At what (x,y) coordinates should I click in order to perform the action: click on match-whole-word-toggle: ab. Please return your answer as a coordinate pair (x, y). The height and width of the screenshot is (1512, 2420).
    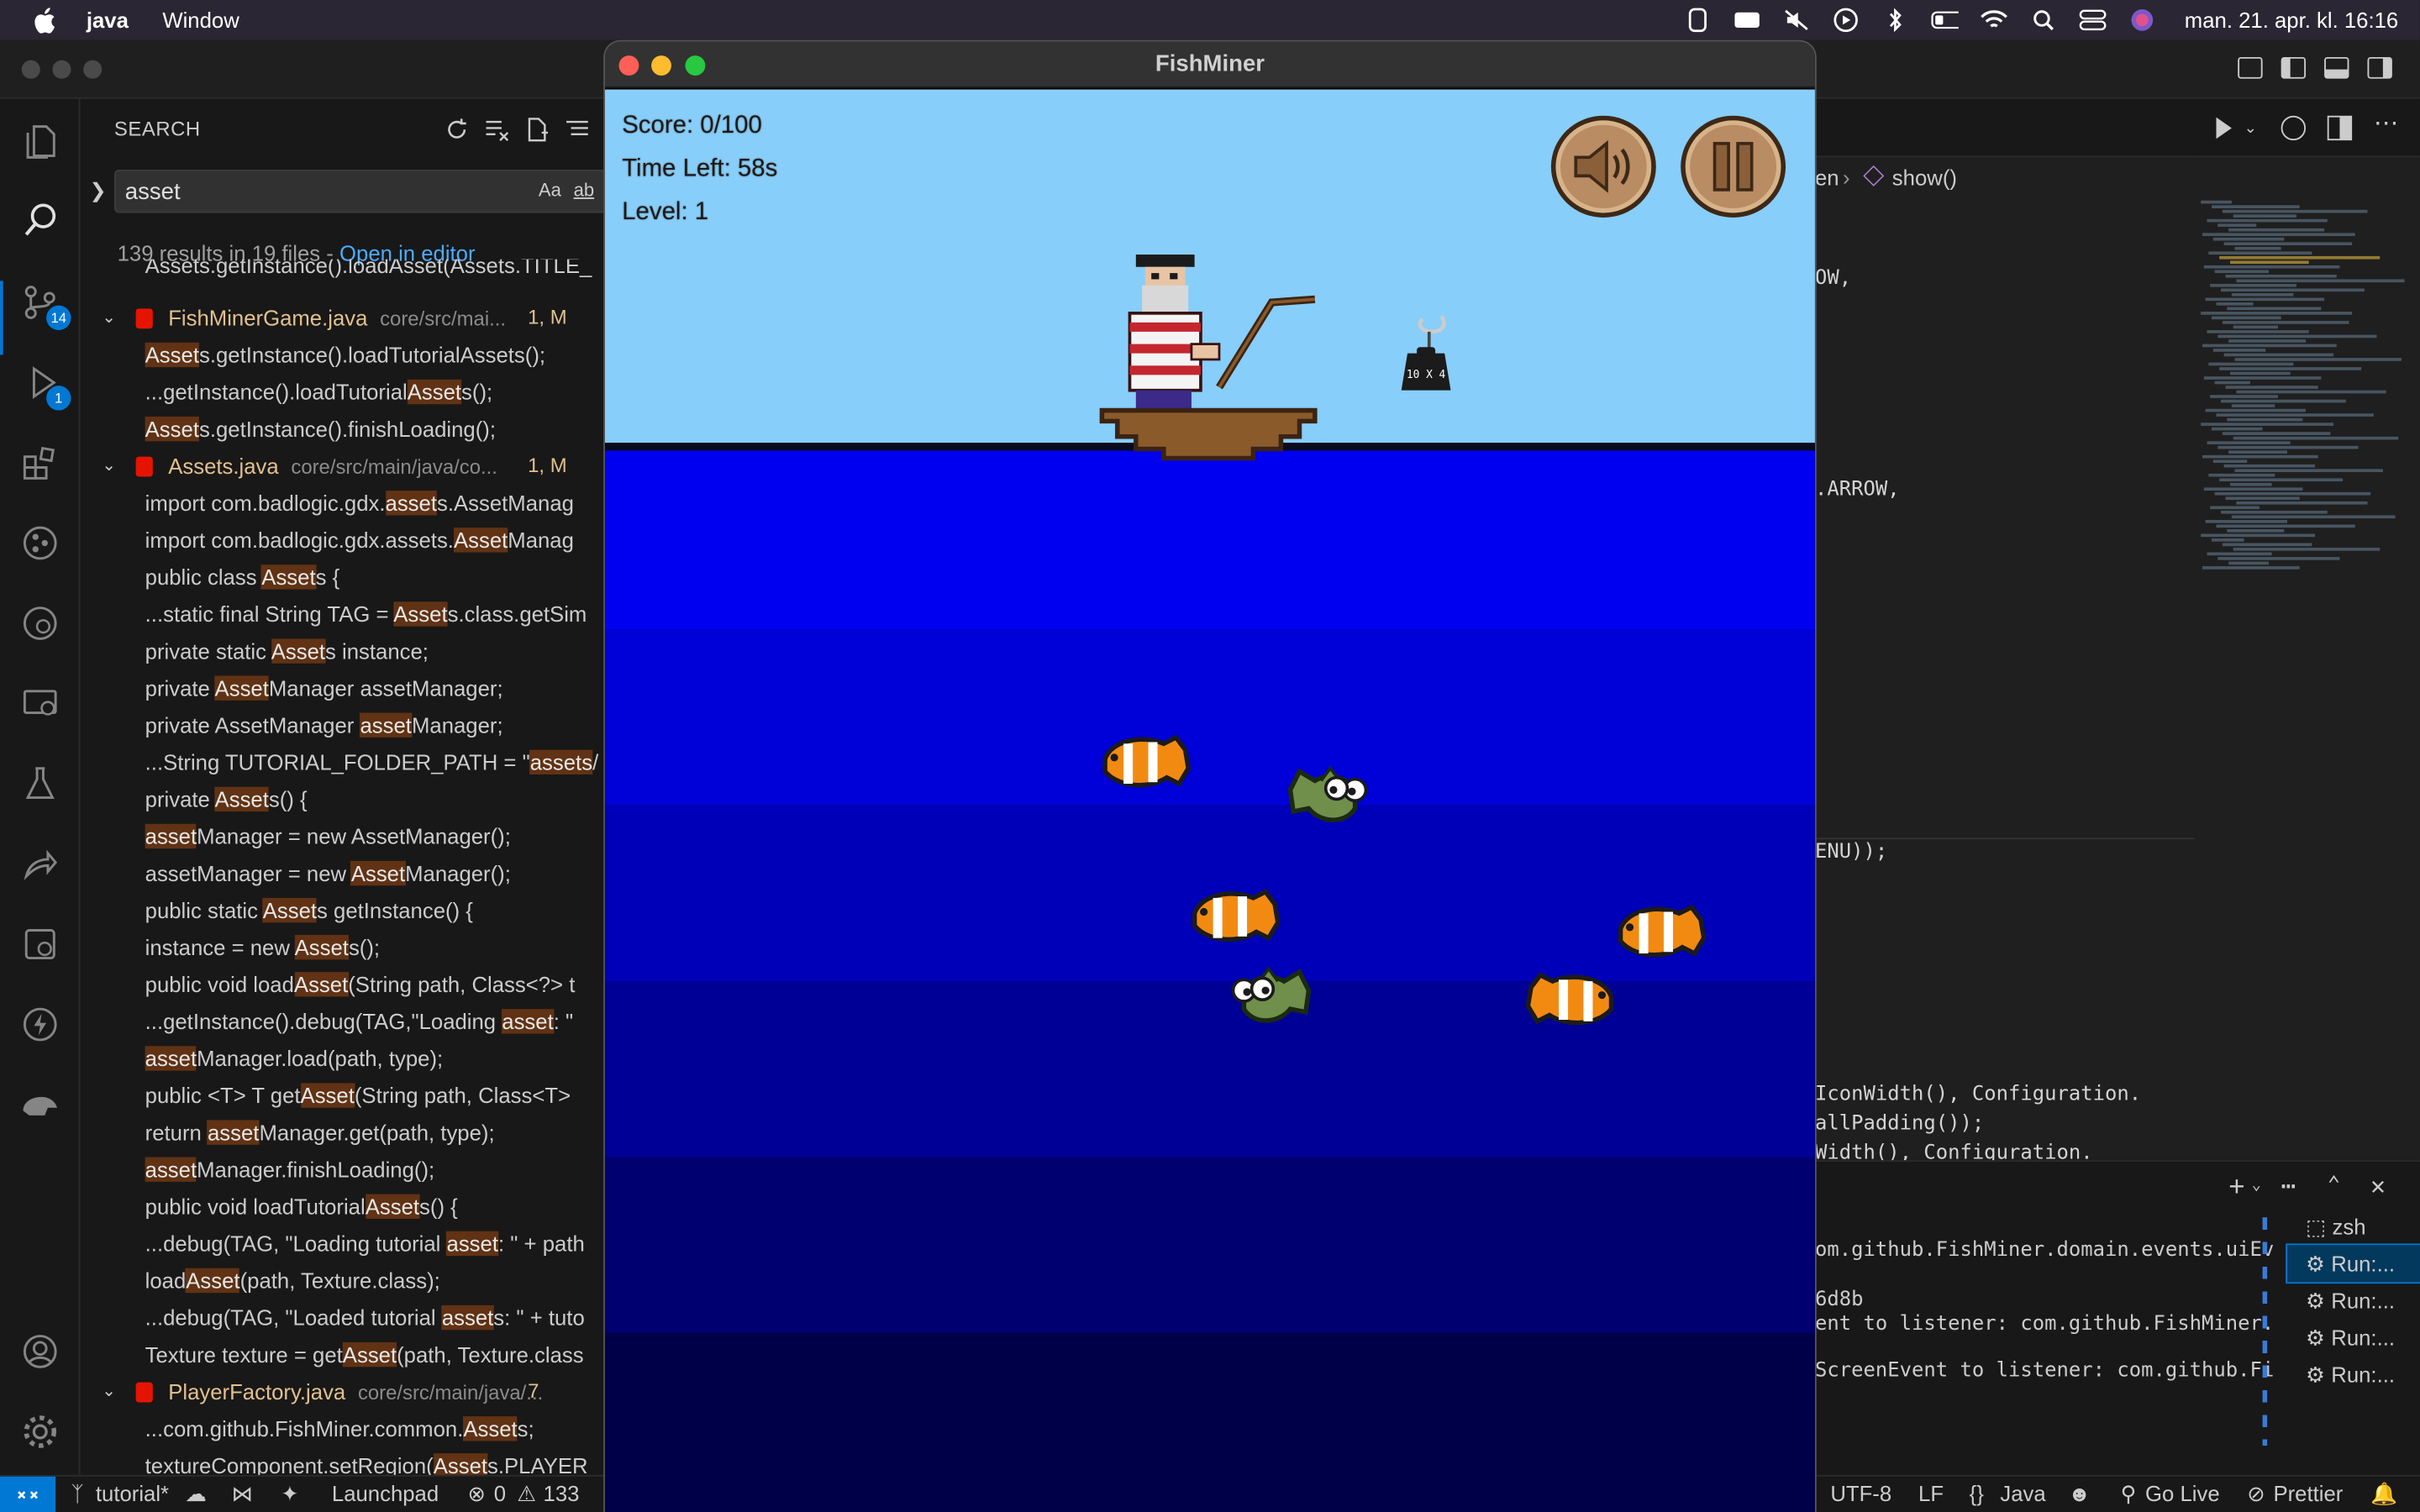
    Looking at the image, I should click on (584, 190).